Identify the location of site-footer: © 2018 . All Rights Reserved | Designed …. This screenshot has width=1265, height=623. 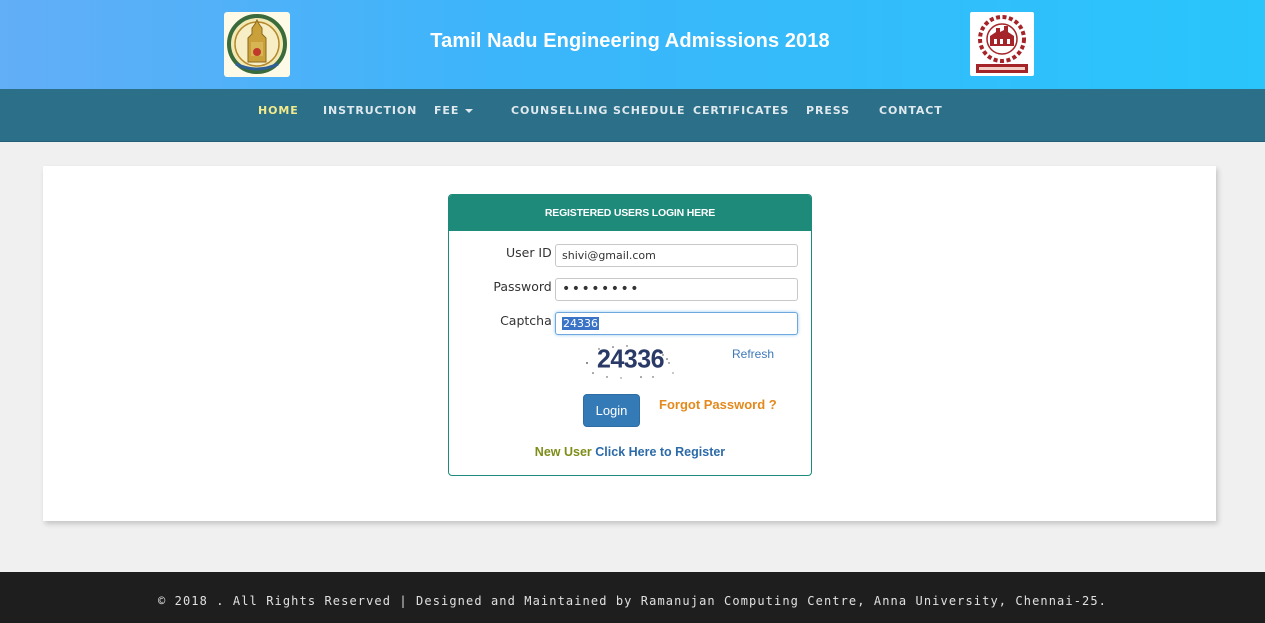
(632, 597).